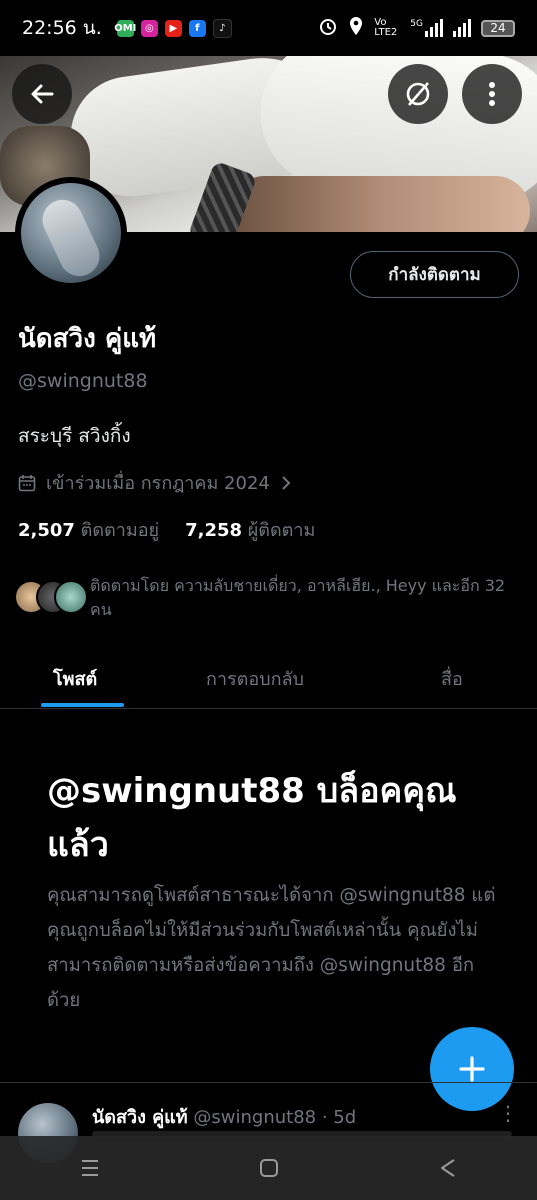 This screenshot has width=537, height=1200. I want to click on follow-counts: 2,507 ติดตามอยู่ 7,258 ผู้ติดตาม, so click(166, 529).